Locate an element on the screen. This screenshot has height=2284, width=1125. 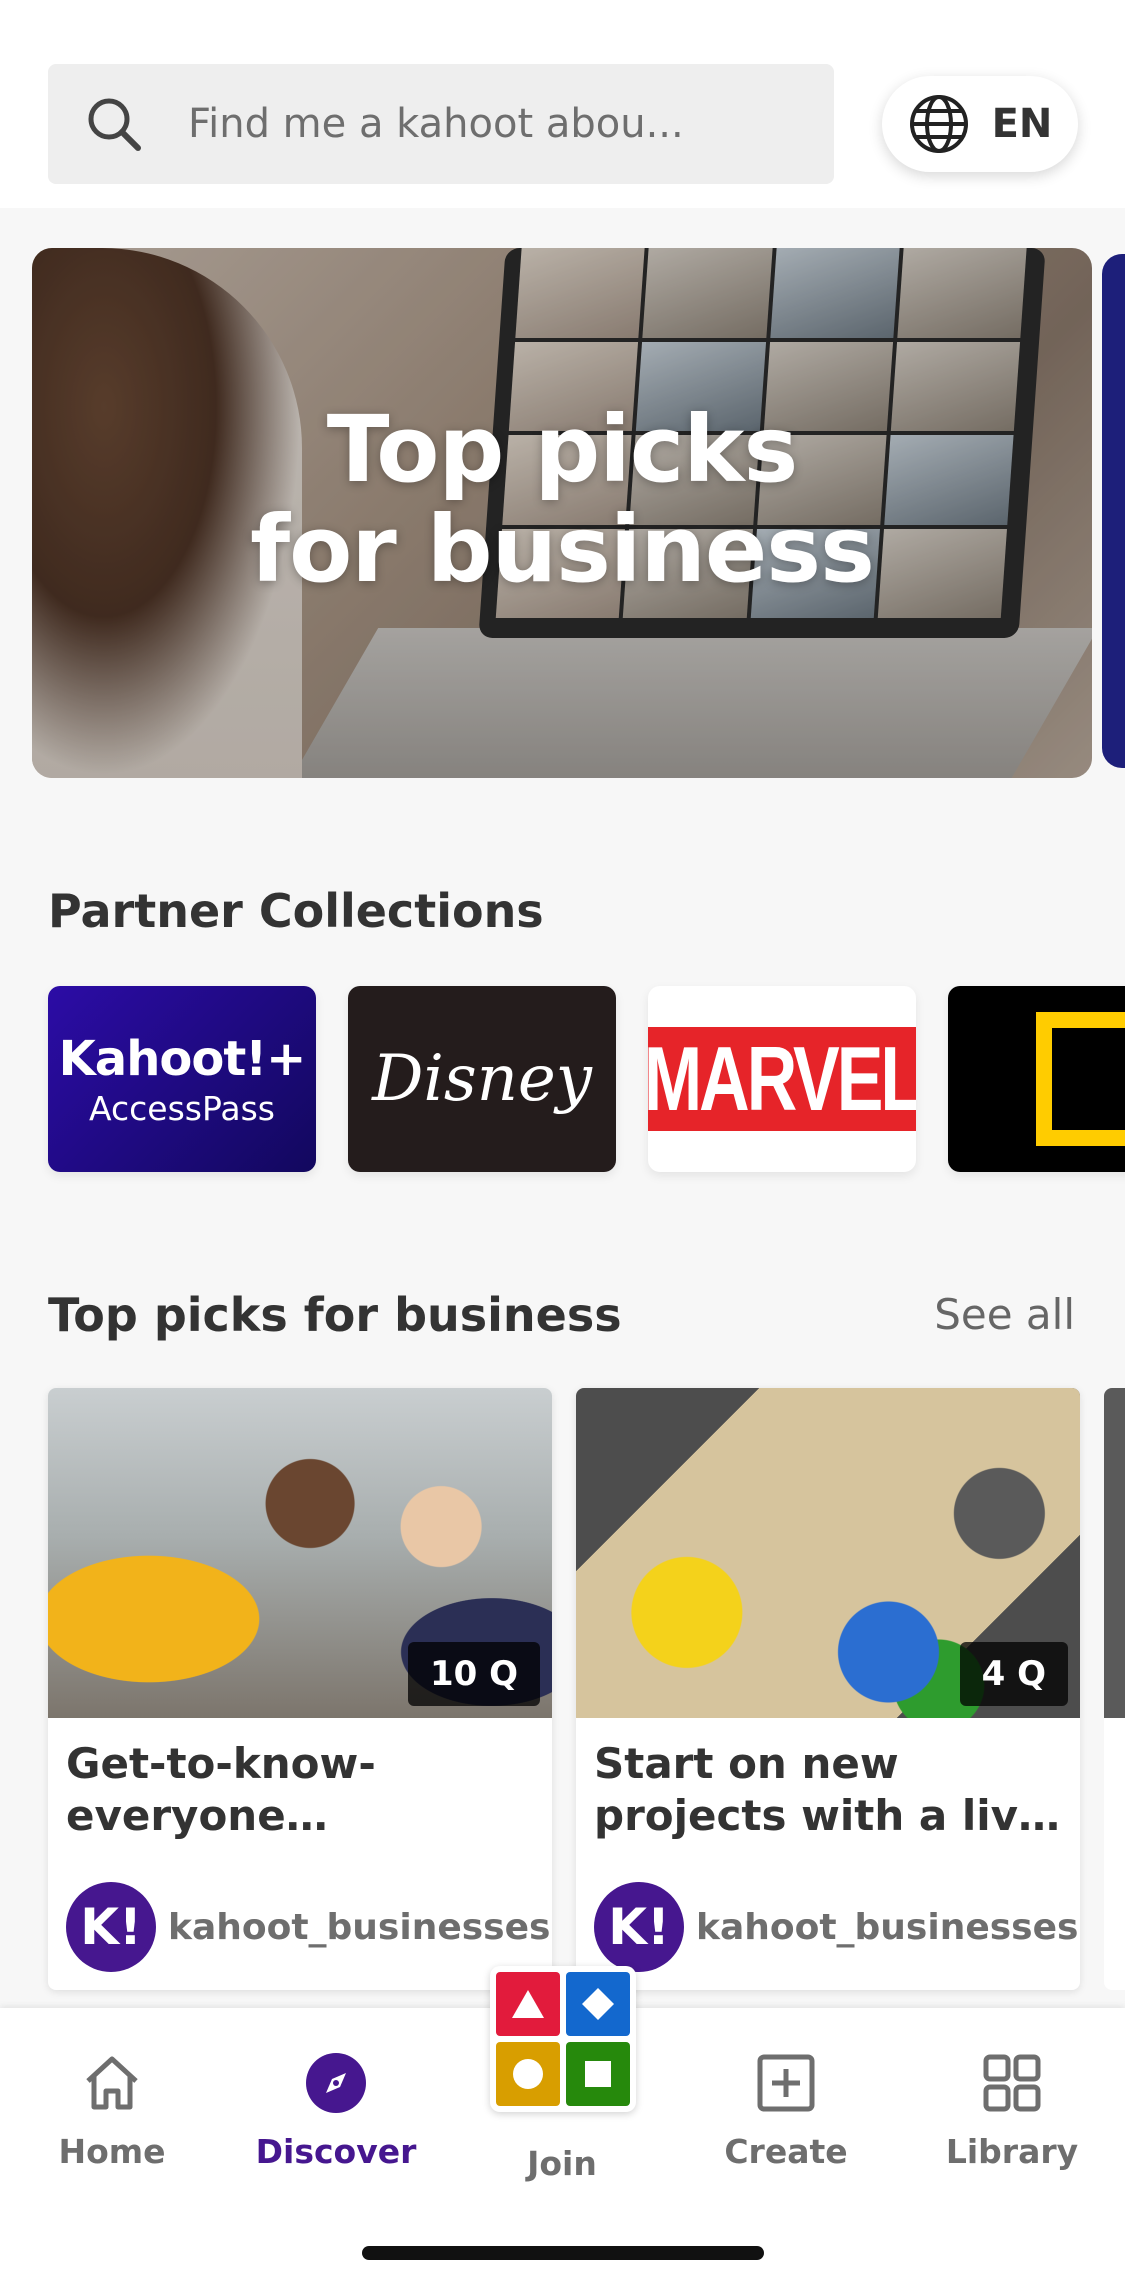
circle-icon is located at coordinates (528, 2074).